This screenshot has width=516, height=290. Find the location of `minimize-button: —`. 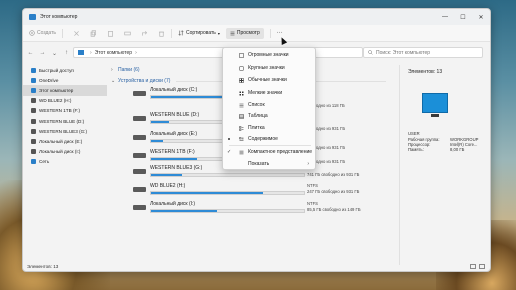

minimize-button: — is located at coordinates (445, 17).